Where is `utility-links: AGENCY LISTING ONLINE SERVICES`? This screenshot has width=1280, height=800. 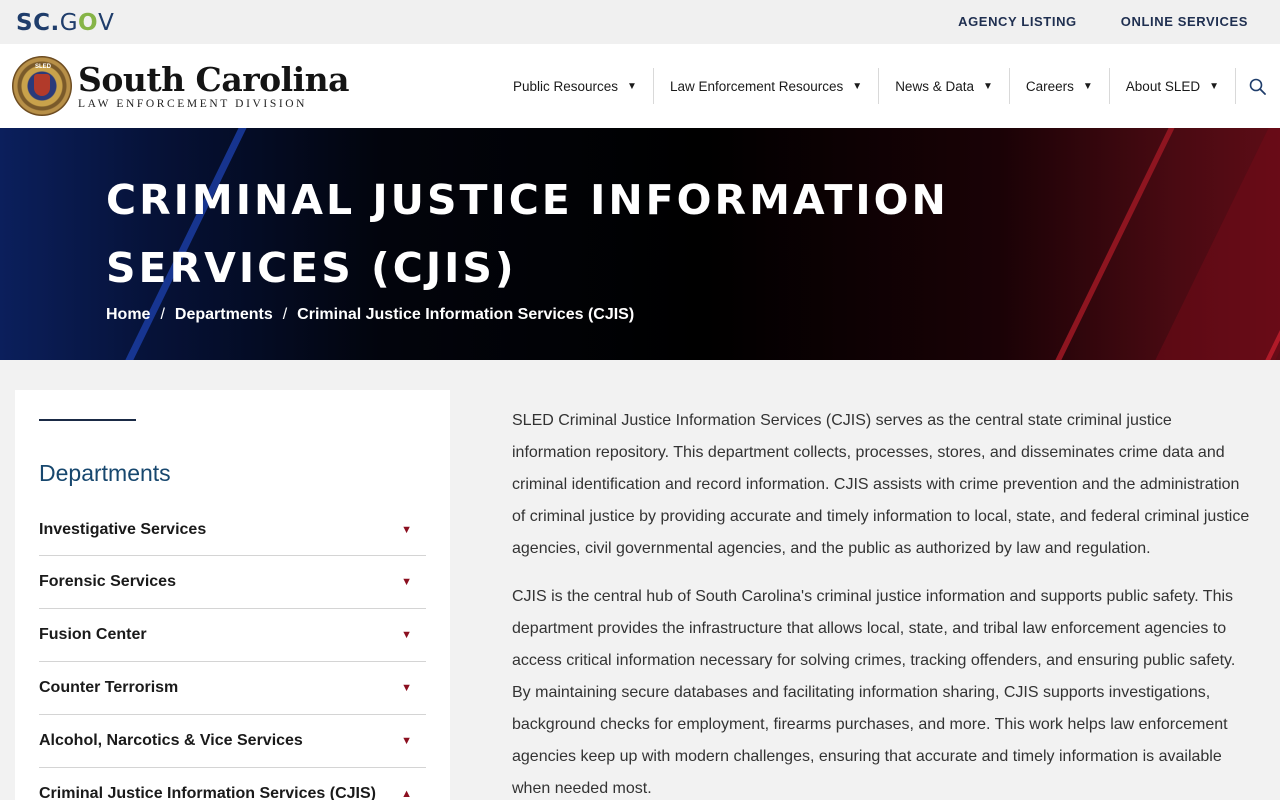
utility-links: AGENCY LISTING ONLINE SERVICES is located at coordinates (1103, 21).